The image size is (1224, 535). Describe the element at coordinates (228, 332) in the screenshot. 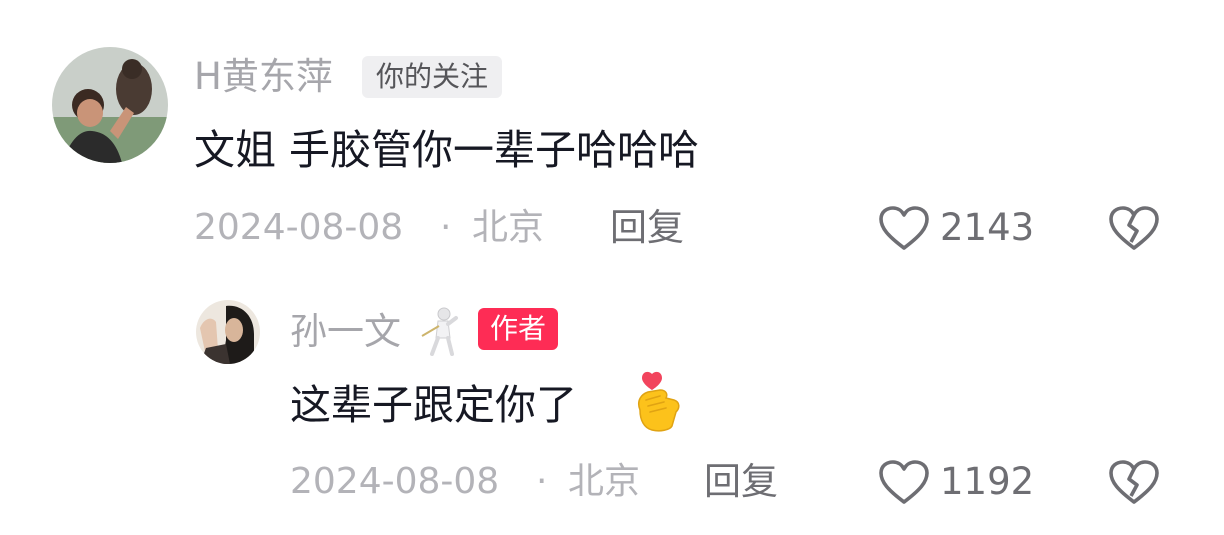

I see `author-avatar` at that location.